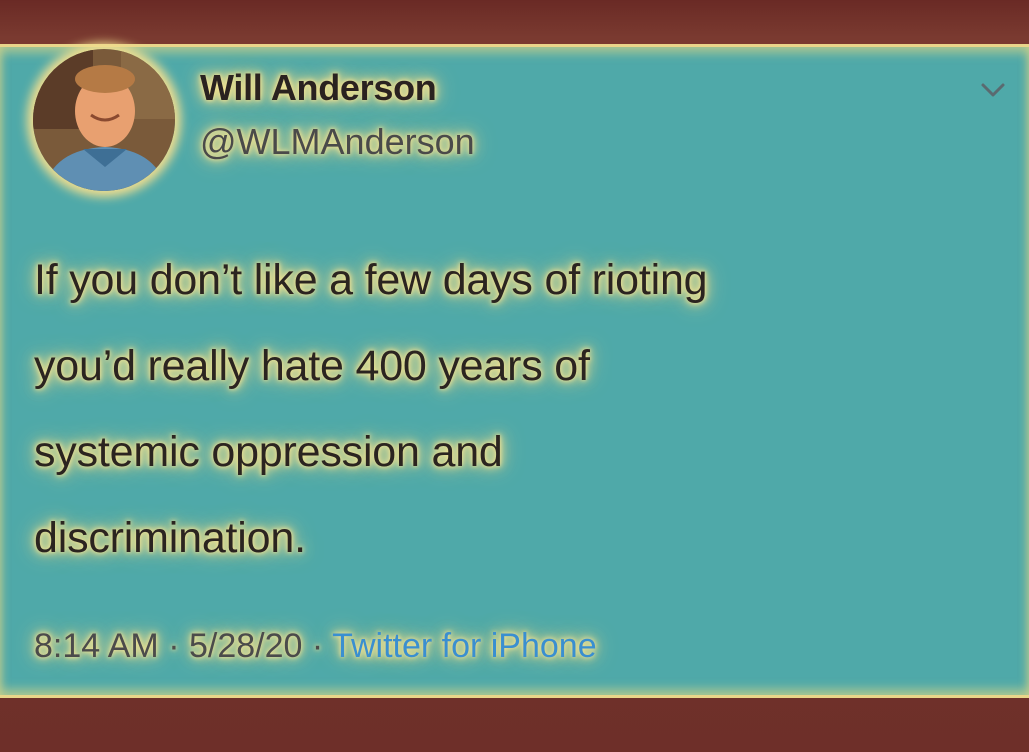 This screenshot has width=1029, height=752. What do you see at coordinates (245, 646) in the screenshot?
I see `tweet-date: 5/28/20` at bounding box center [245, 646].